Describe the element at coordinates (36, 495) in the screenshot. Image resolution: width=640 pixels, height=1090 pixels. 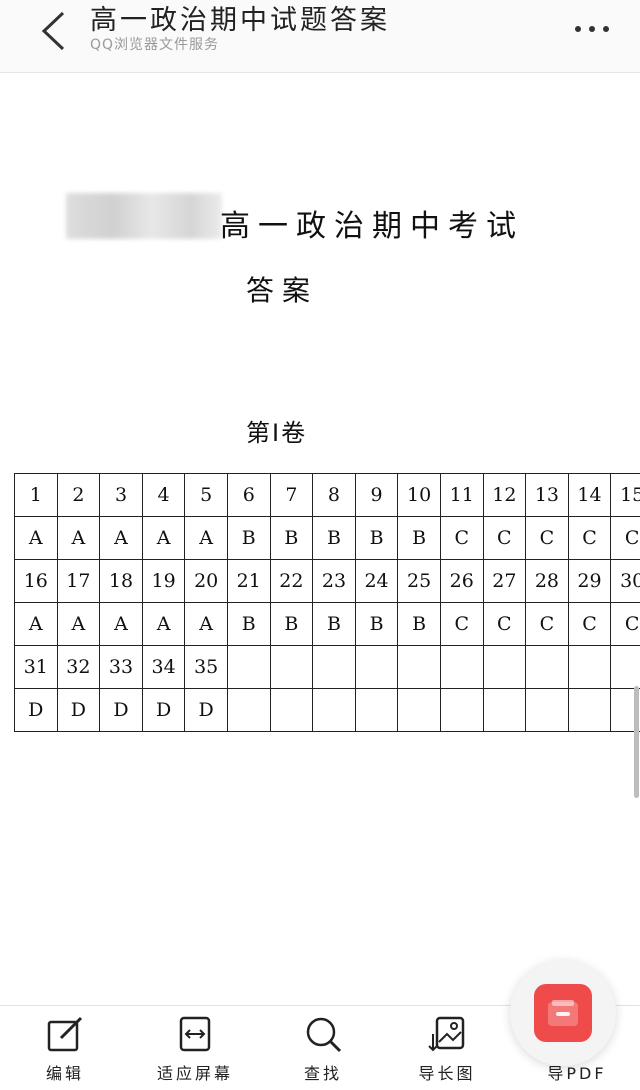
I see `table-cell: 1` at that location.